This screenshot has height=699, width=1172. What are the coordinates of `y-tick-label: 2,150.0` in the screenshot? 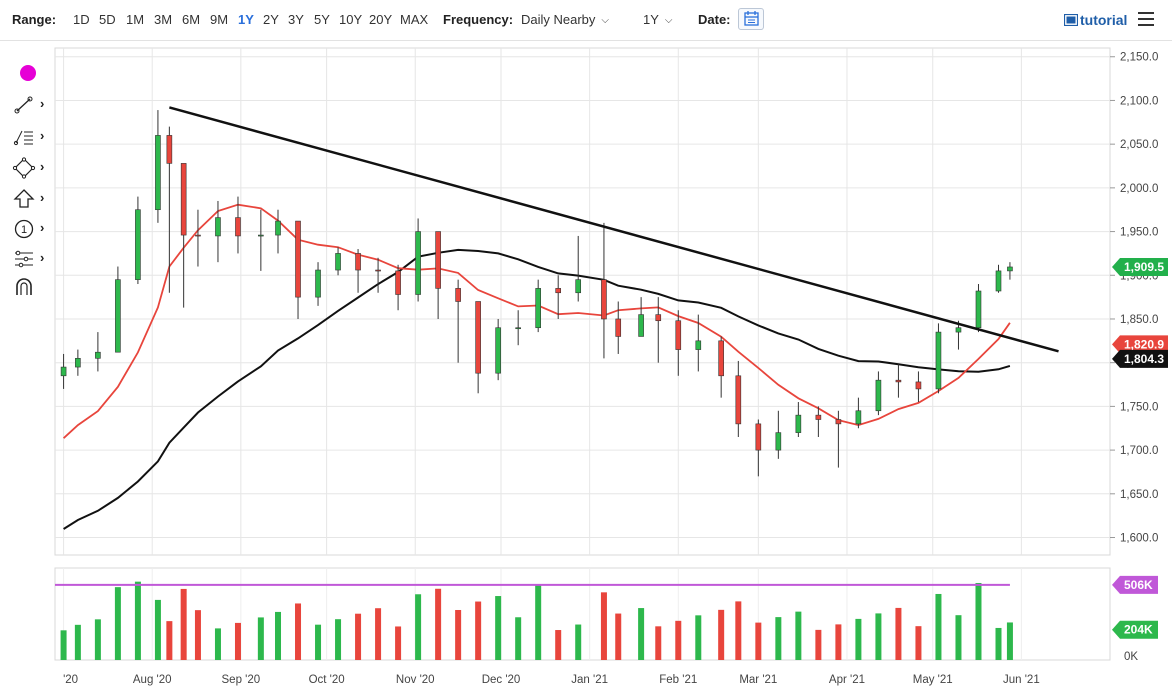 It's located at (1139, 58).